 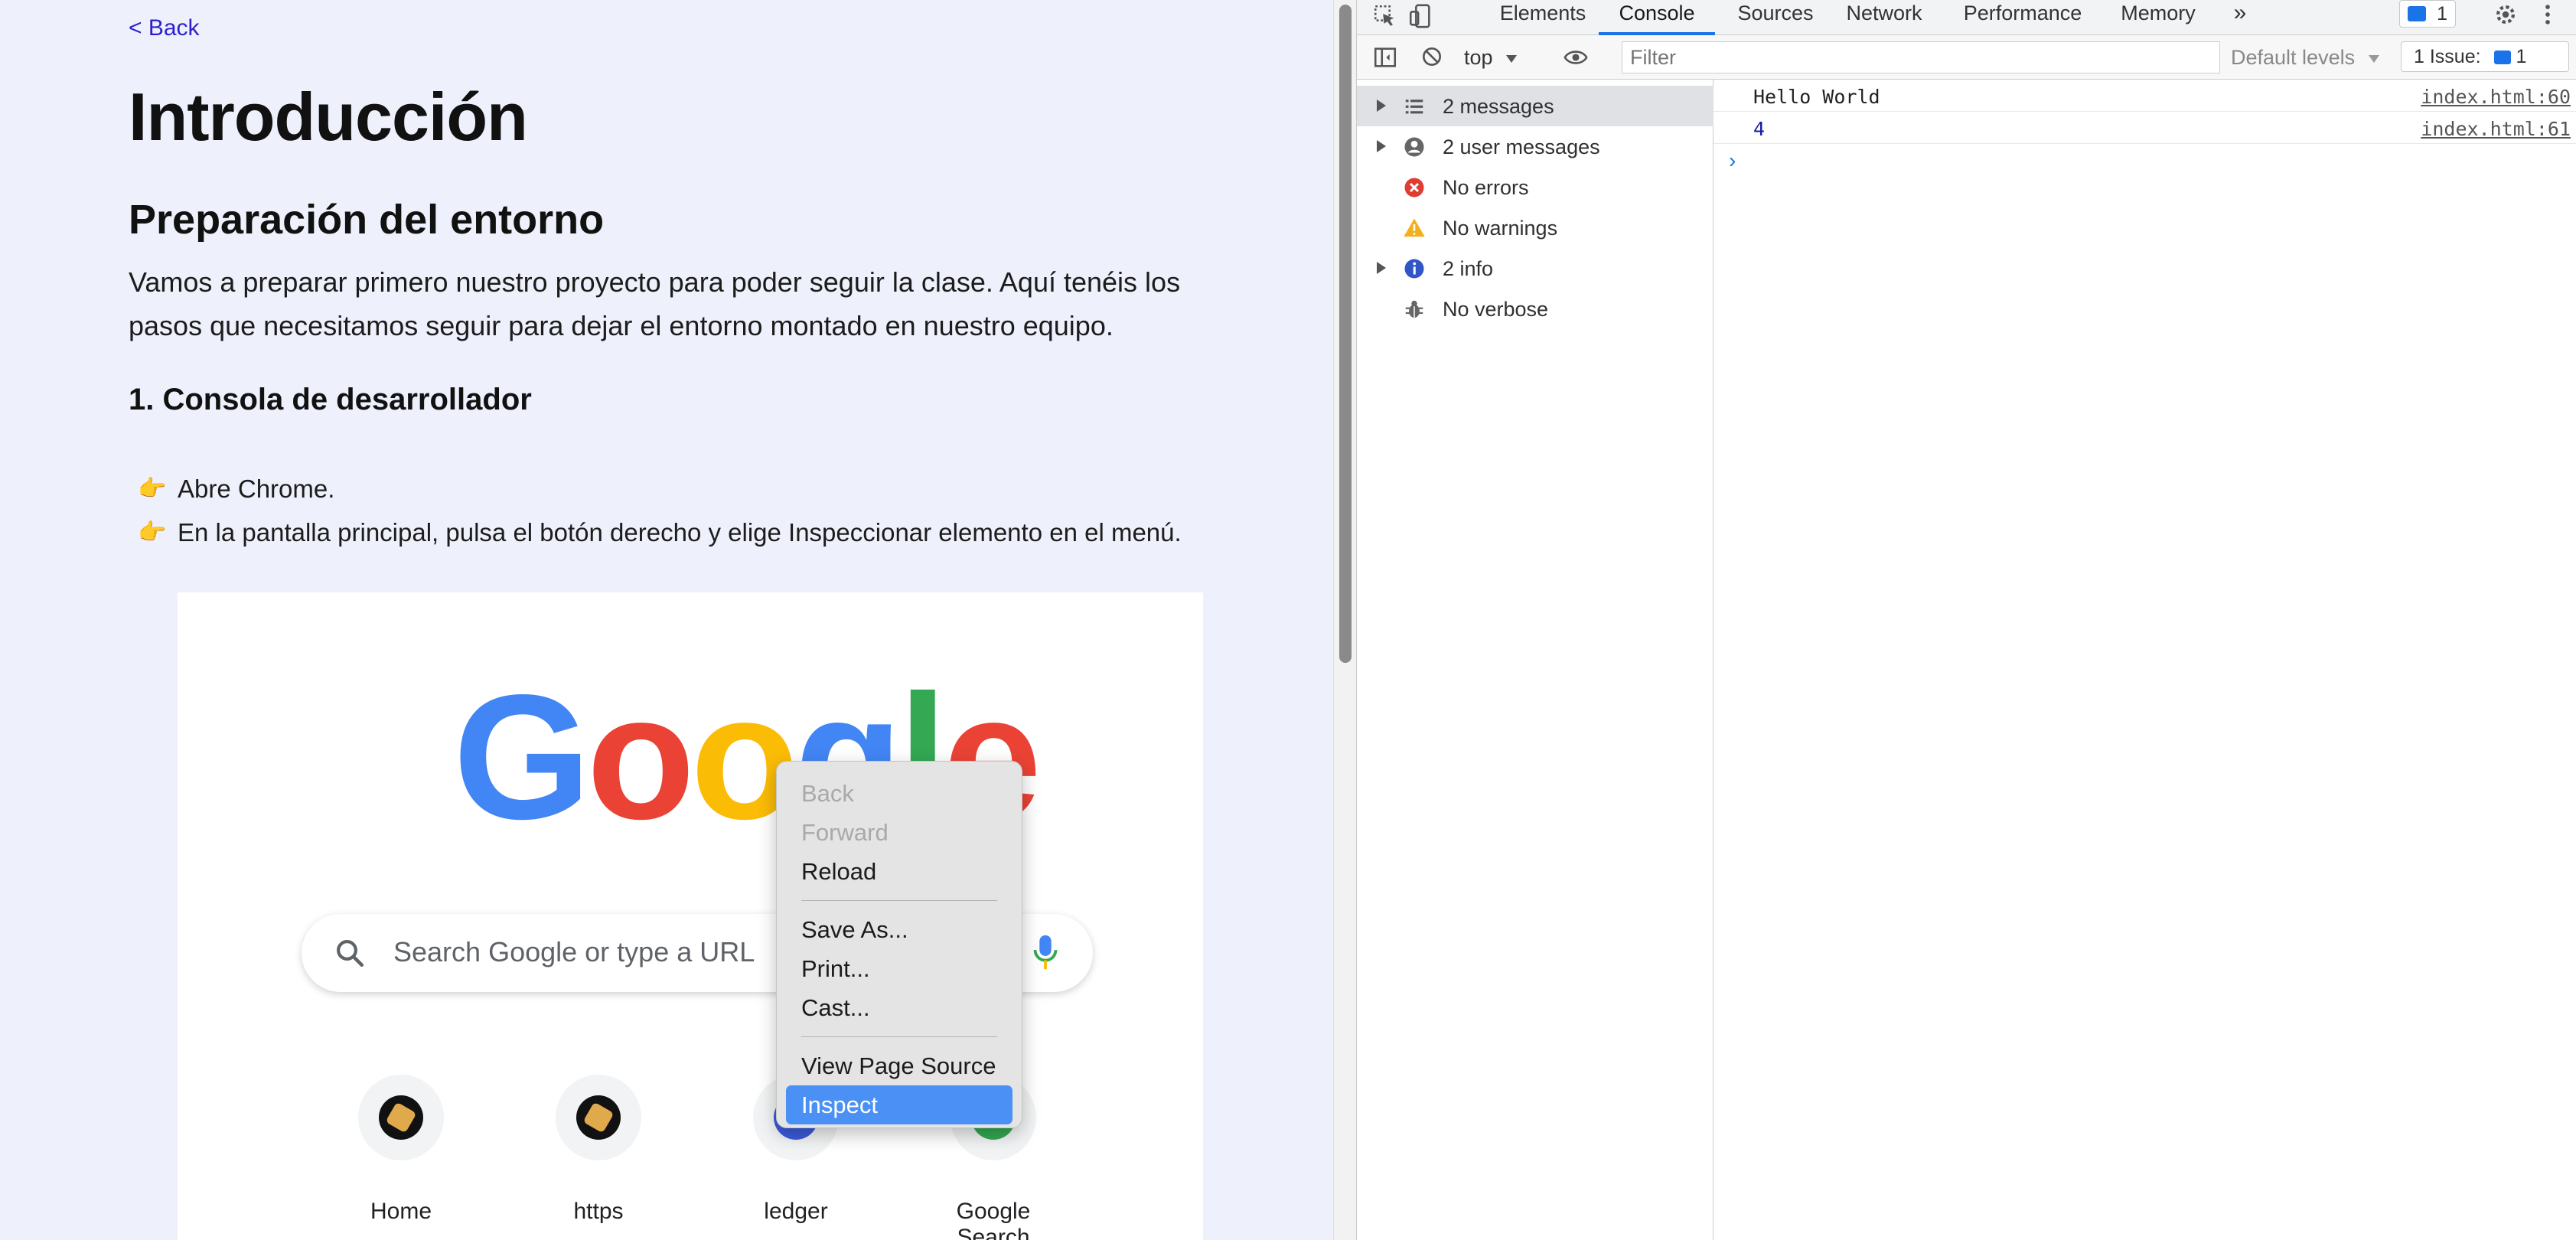 I want to click on scroll-thumb, so click(x=1345, y=334).